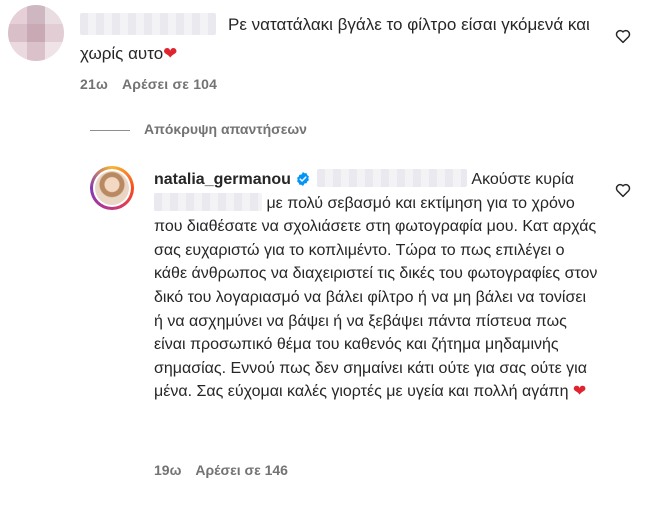 The width and height of the screenshot is (650, 518). I want to click on reply-meta: 19ω Αρέσει σε 146, so click(221, 470).